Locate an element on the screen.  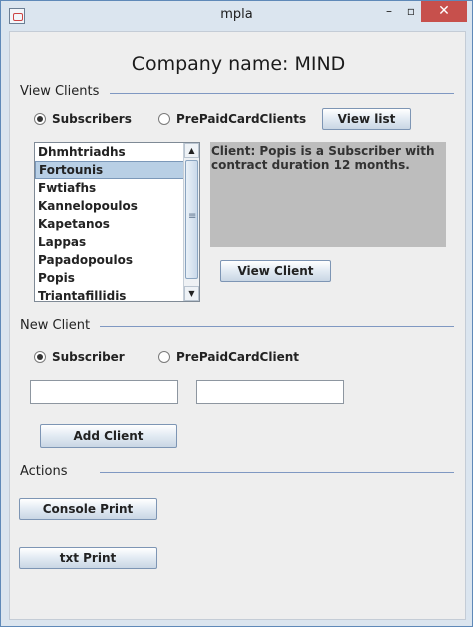
prepaid-client-radio-label: PrePaidCardClient is located at coordinates (237, 357).